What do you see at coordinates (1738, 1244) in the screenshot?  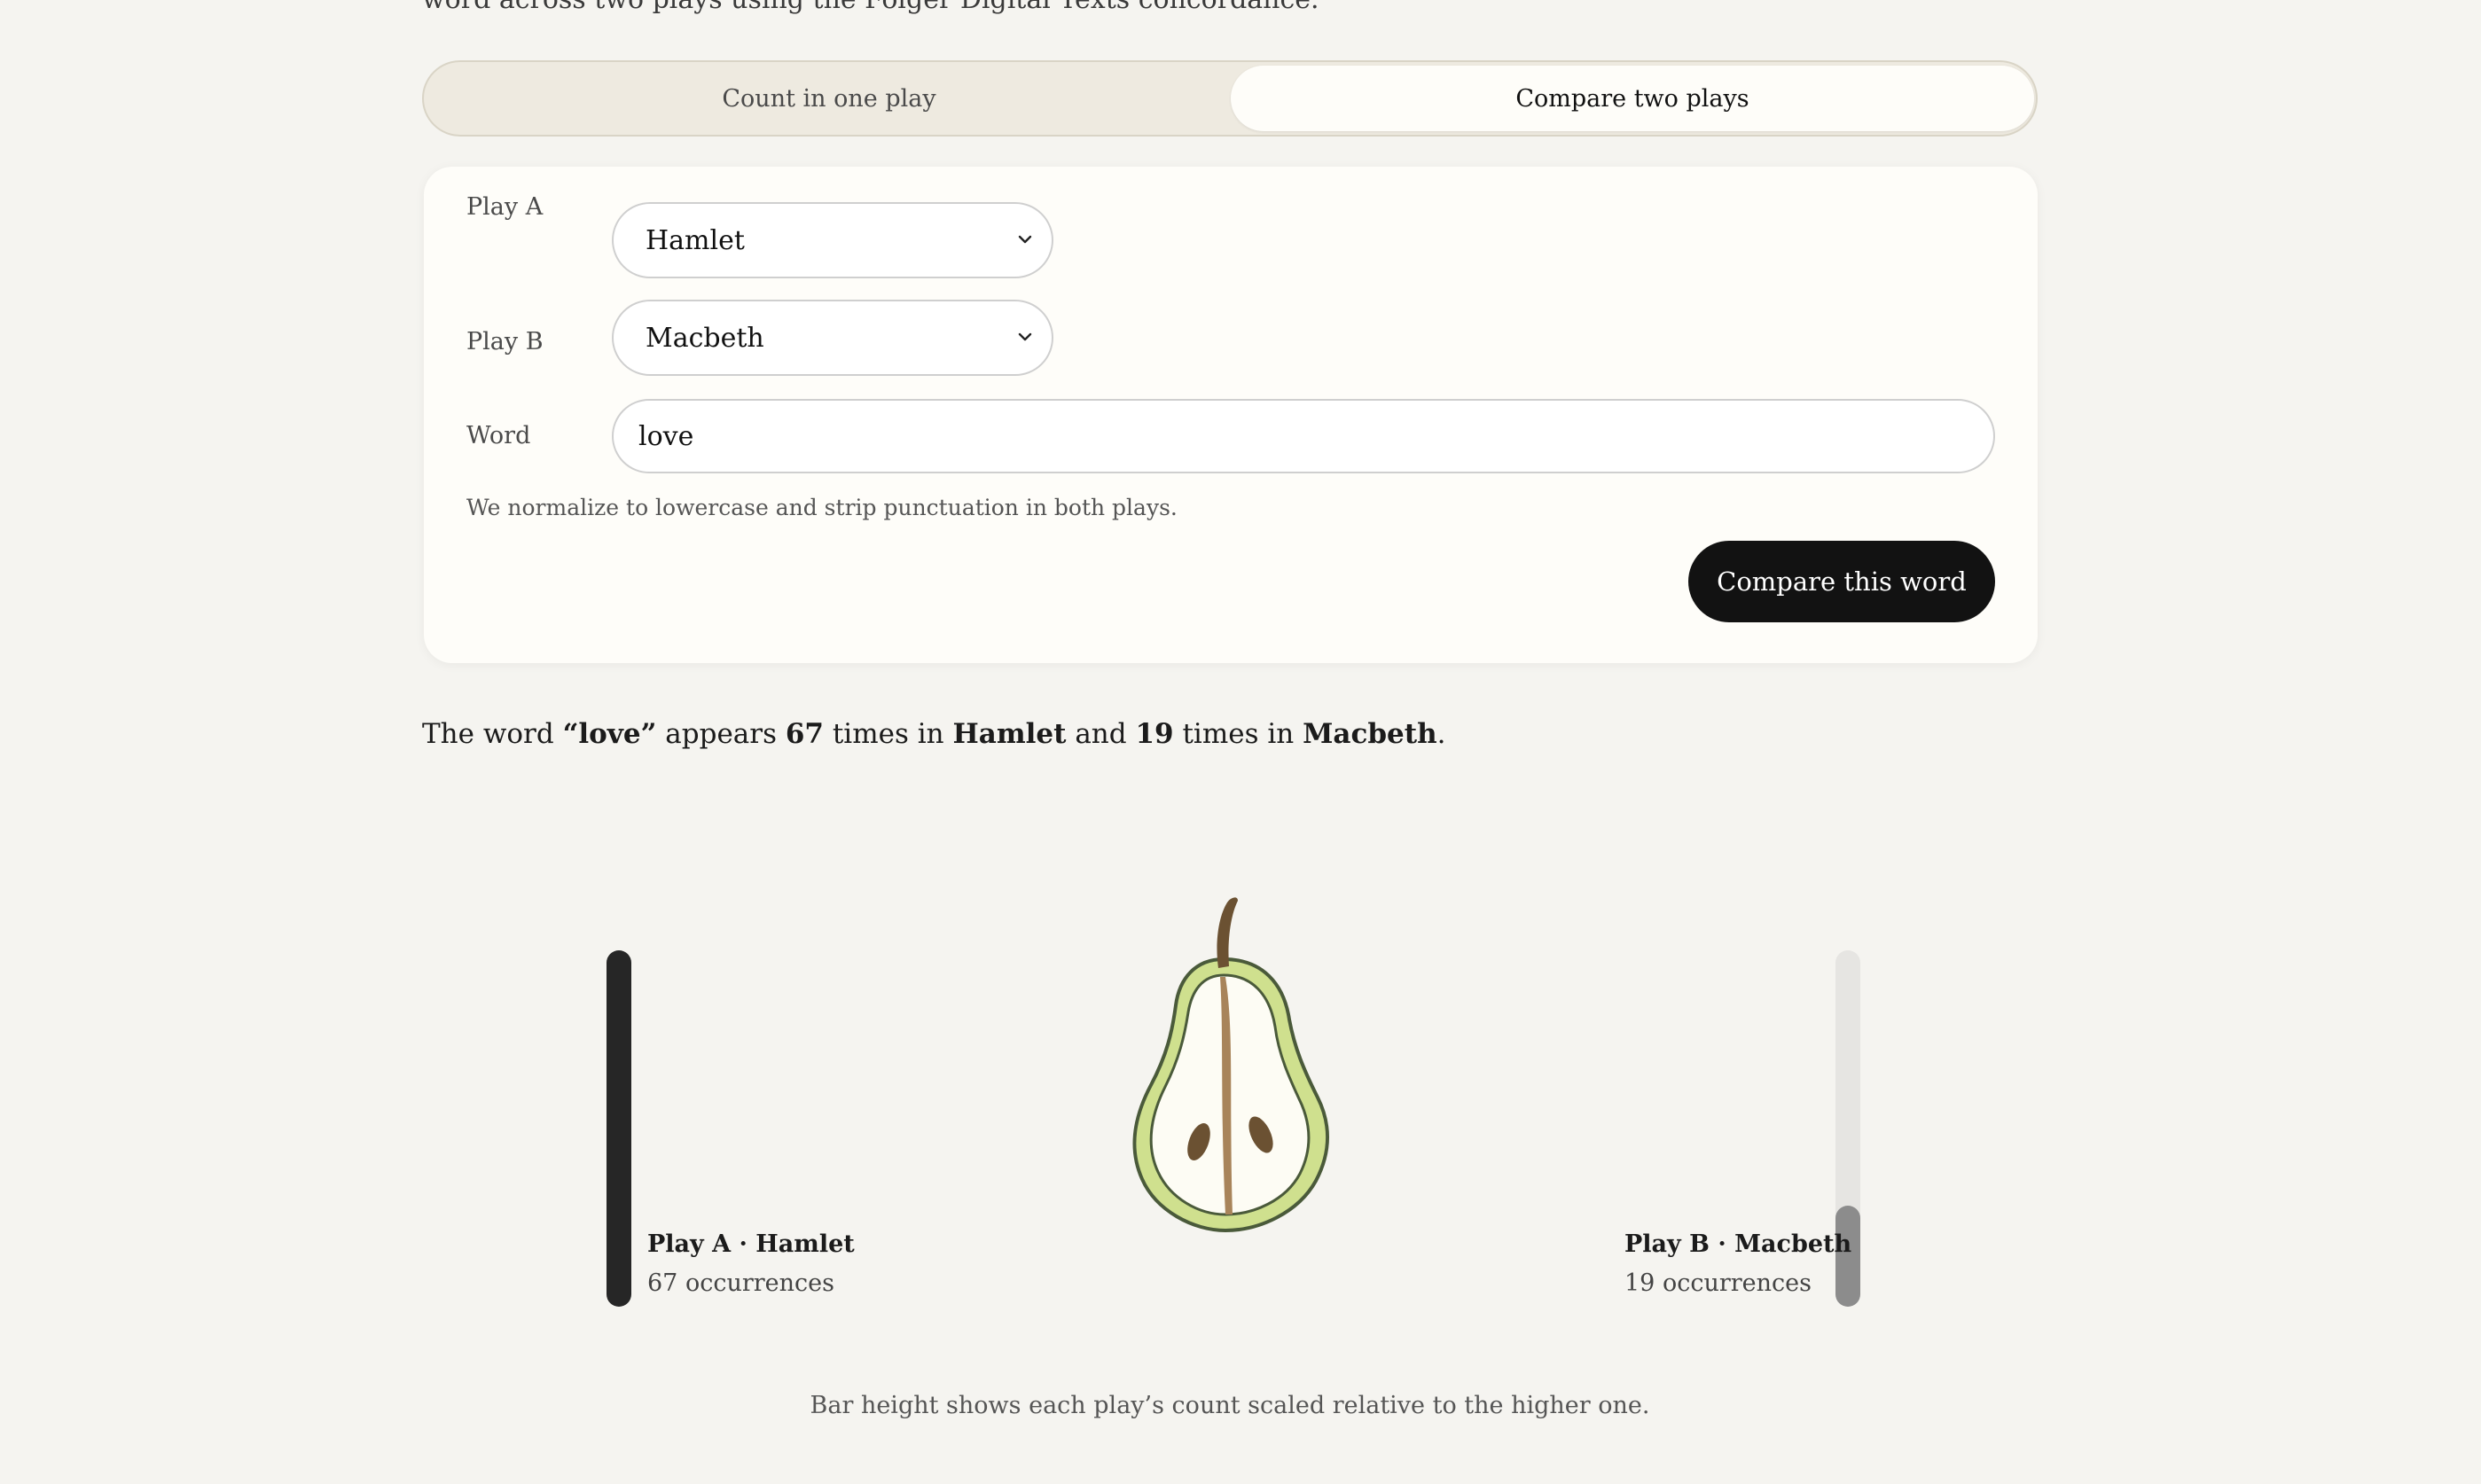 I see `play-b-bar-title: Play B · Macbeth` at bounding box center [1738, 1244].